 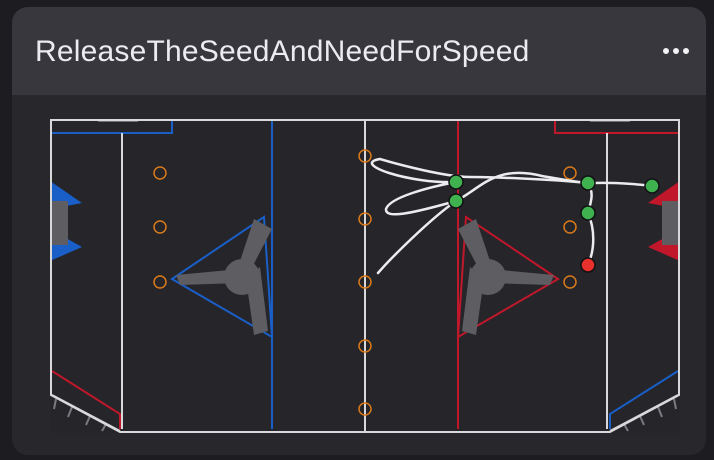 What do you see at coordinates (282, 51) in the screenshot?
I see `auto-name: ReleaseTheSeedAndNeedForSpeed` at bounding box center [282, 51].